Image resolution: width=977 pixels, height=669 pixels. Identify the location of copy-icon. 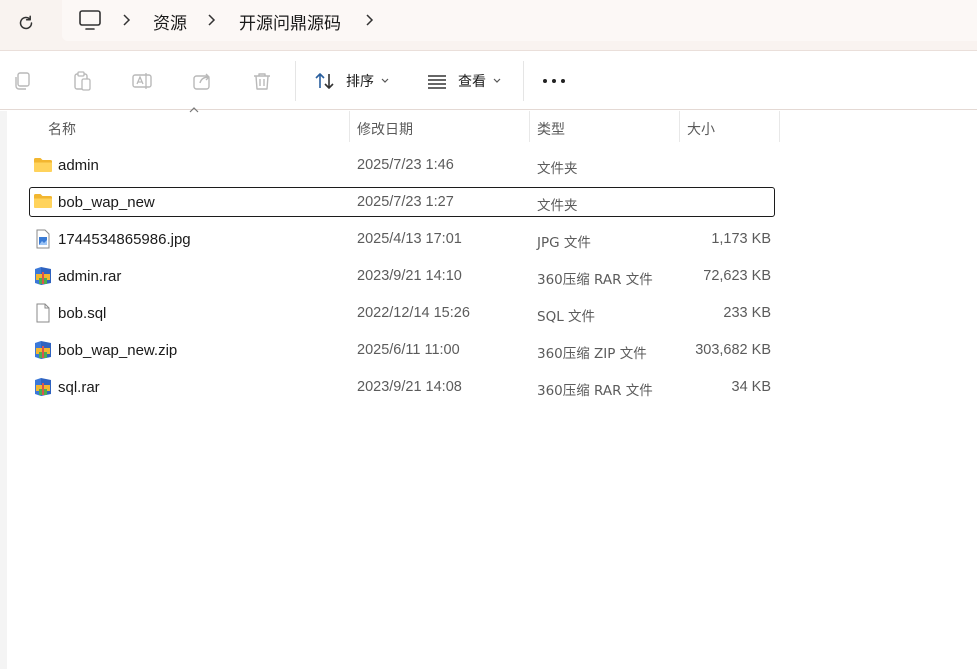
(22, 81).